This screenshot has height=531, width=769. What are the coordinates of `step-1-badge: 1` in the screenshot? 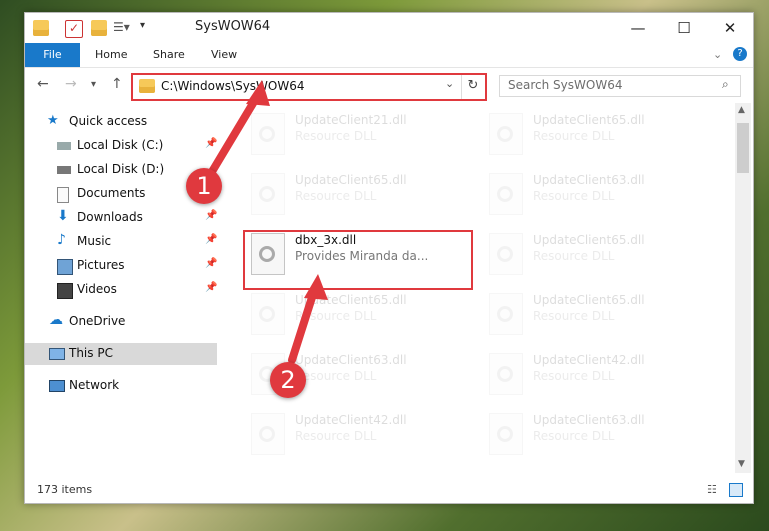 It's located at (204, 186).